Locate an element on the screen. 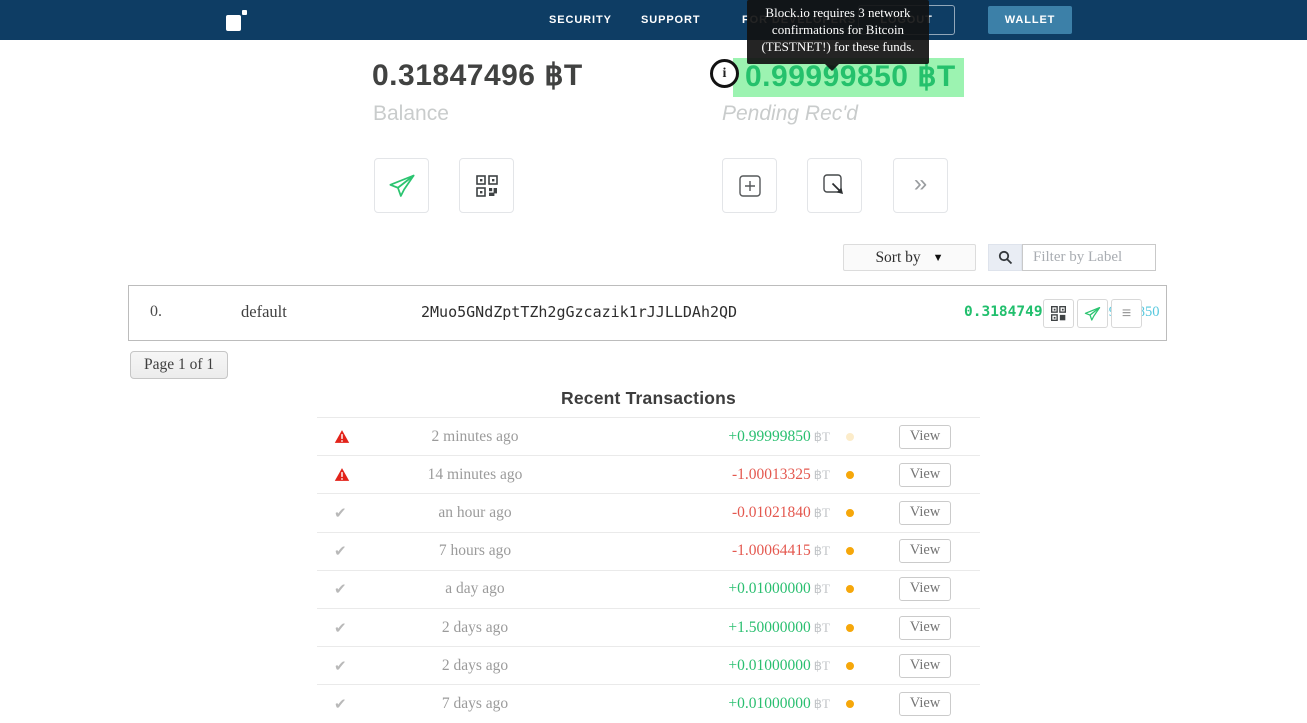 The image size is (1307, 723). pending-info-icon: i is located at coordinates (724, 73).